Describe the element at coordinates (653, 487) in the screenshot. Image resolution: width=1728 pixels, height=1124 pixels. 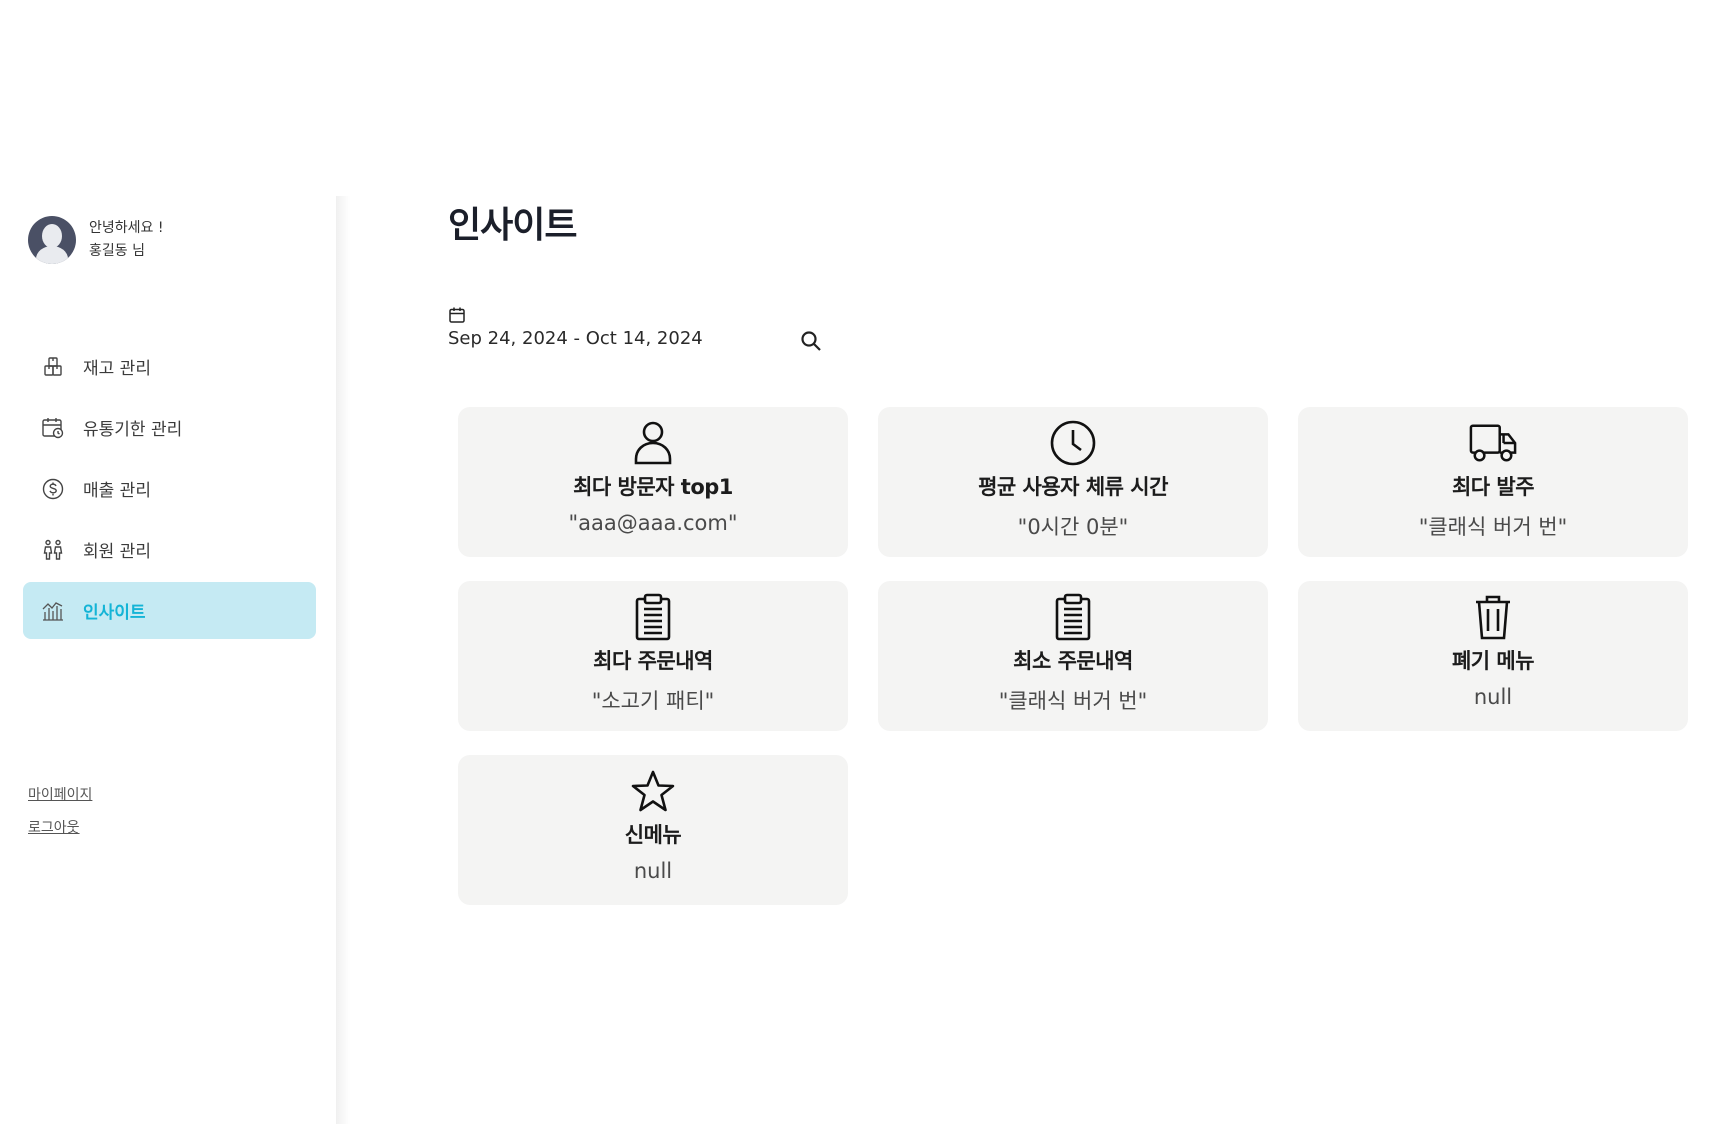
I see `card-title: 최다 방문자 top1` at that location.